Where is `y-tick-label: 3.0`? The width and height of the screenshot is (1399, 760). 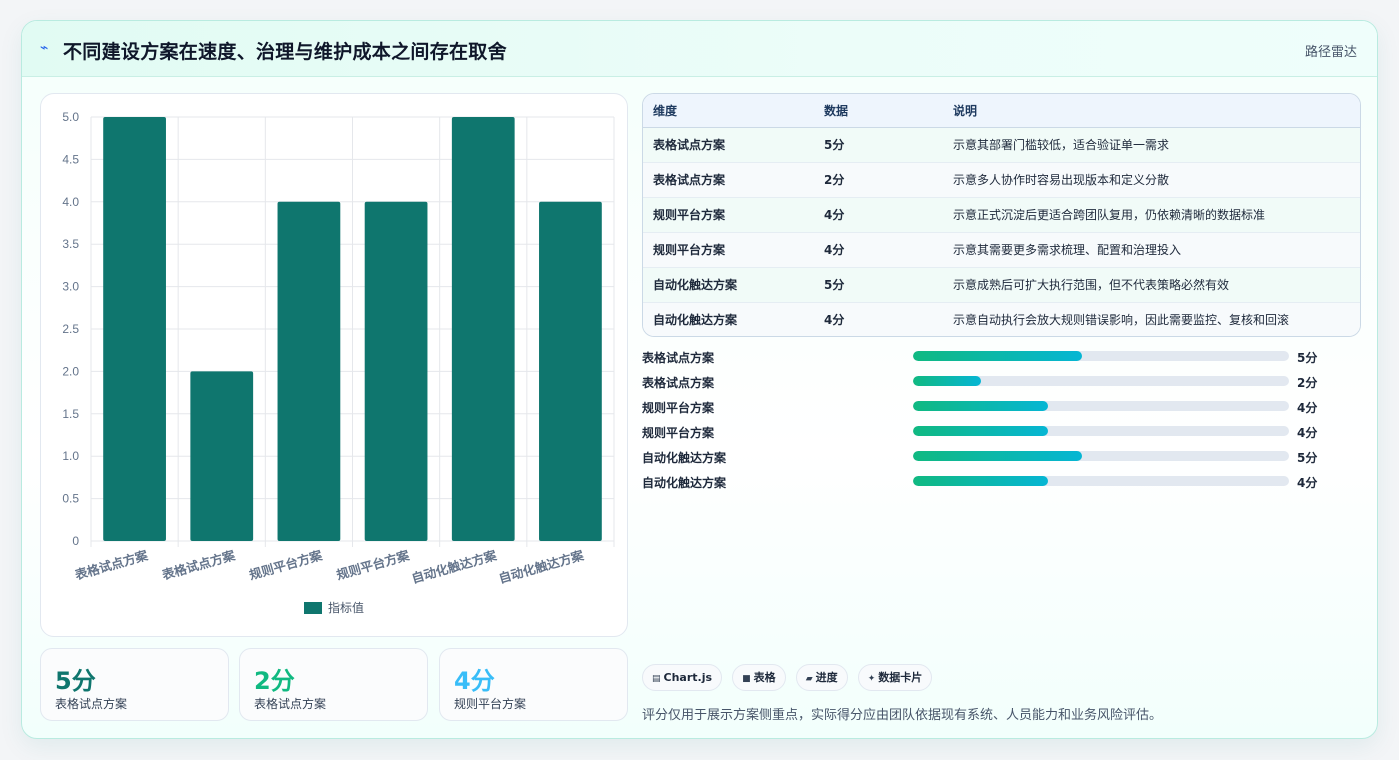
y-tick-label: 3.0 is located at coordinates (70, 287).